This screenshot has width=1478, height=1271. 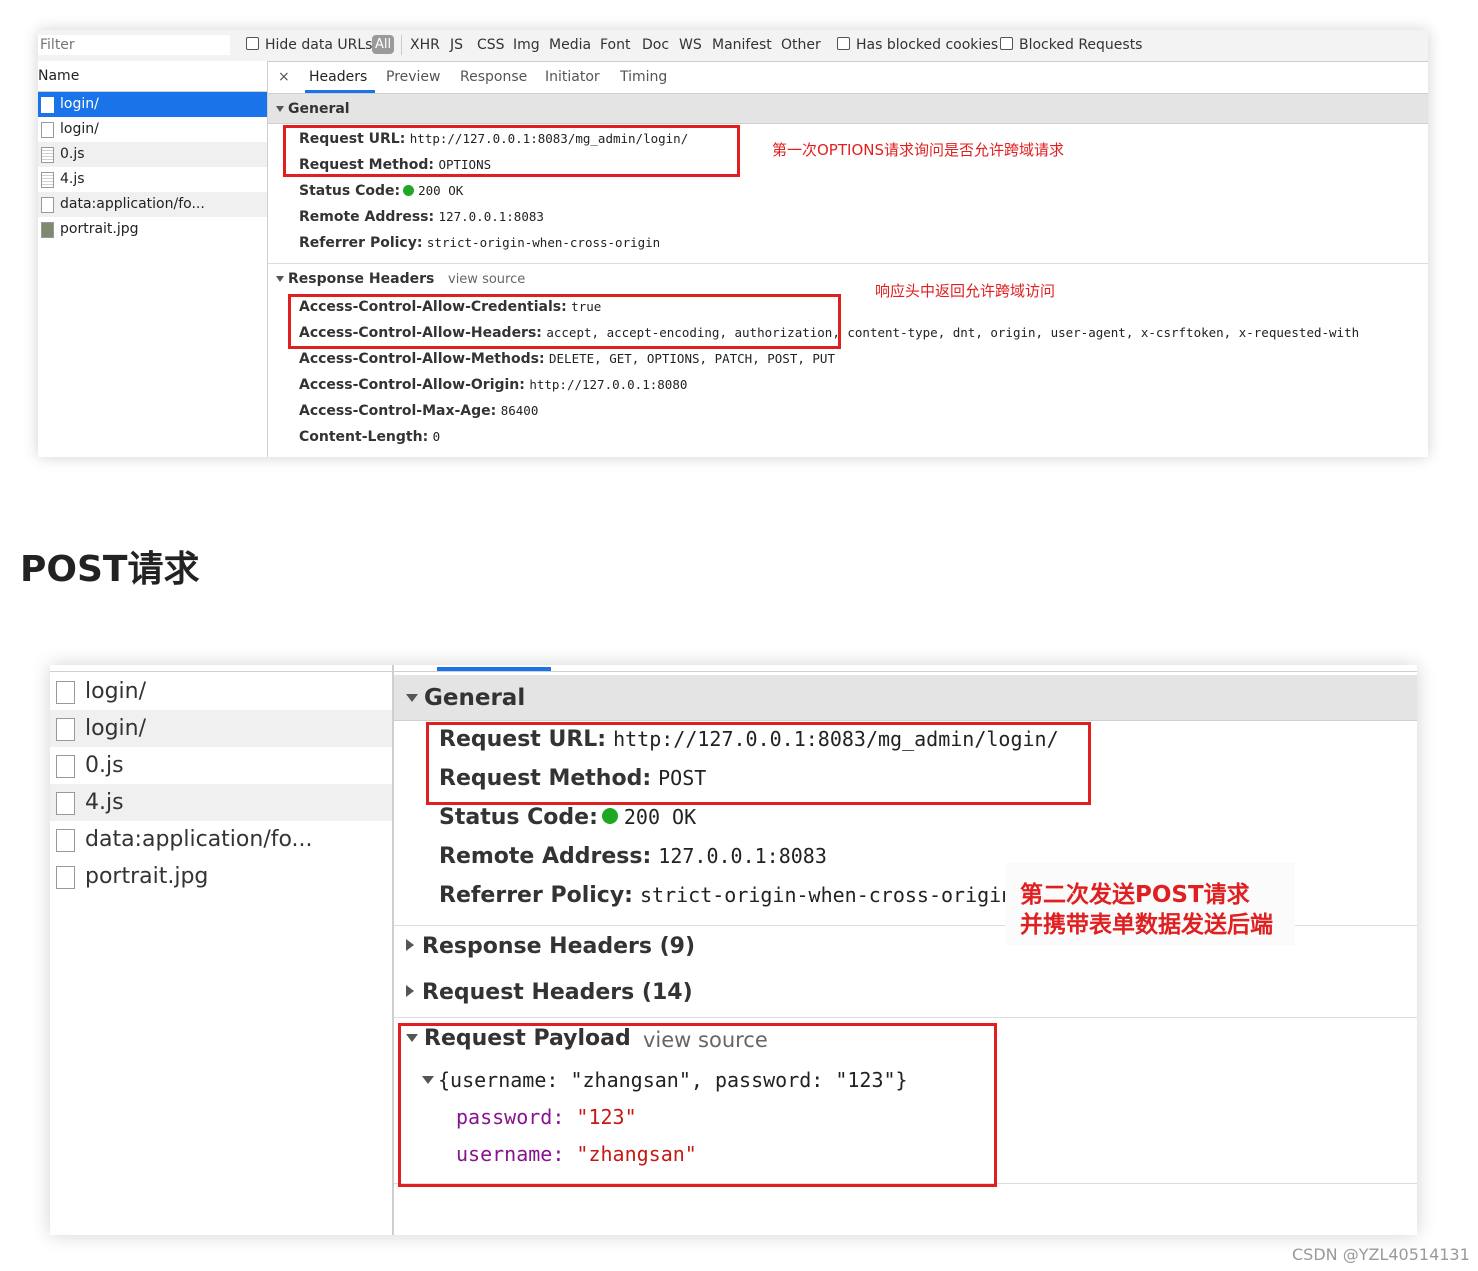 I want to click on filter-ws: WS, so click(x=690, y=45).